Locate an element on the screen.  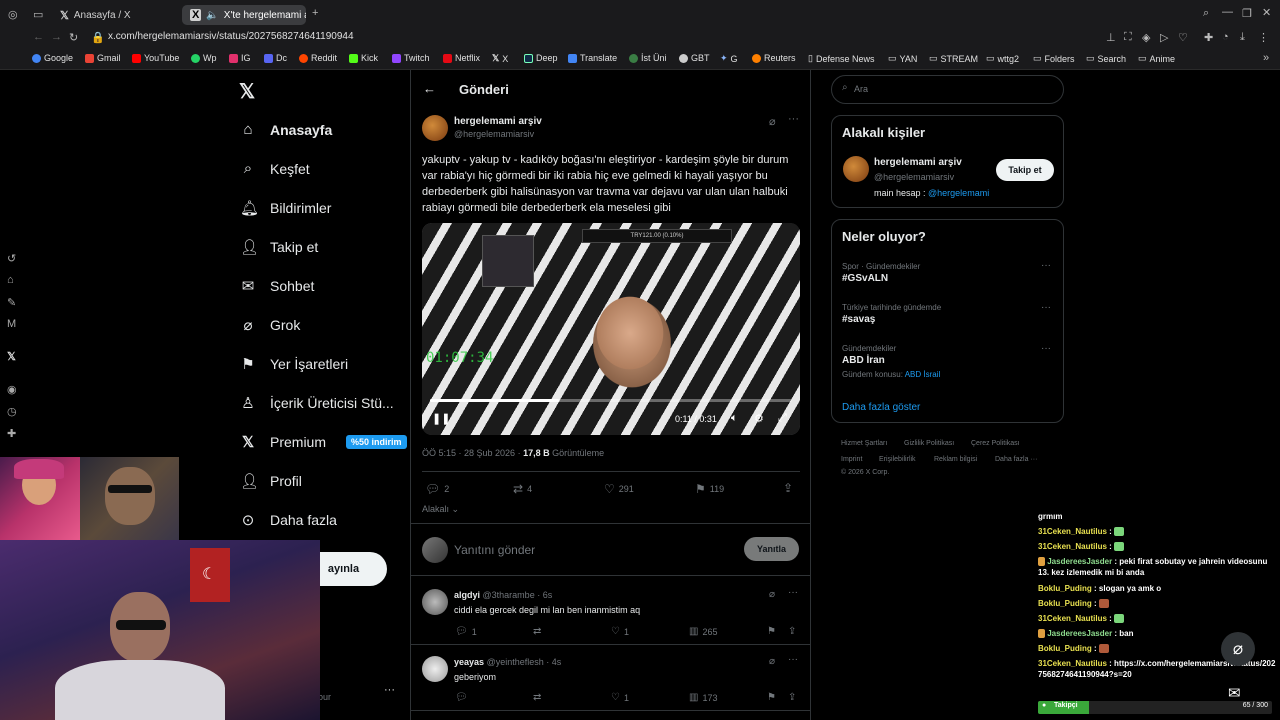
bookmark-item: Translate is located at coordinates (592, 58).